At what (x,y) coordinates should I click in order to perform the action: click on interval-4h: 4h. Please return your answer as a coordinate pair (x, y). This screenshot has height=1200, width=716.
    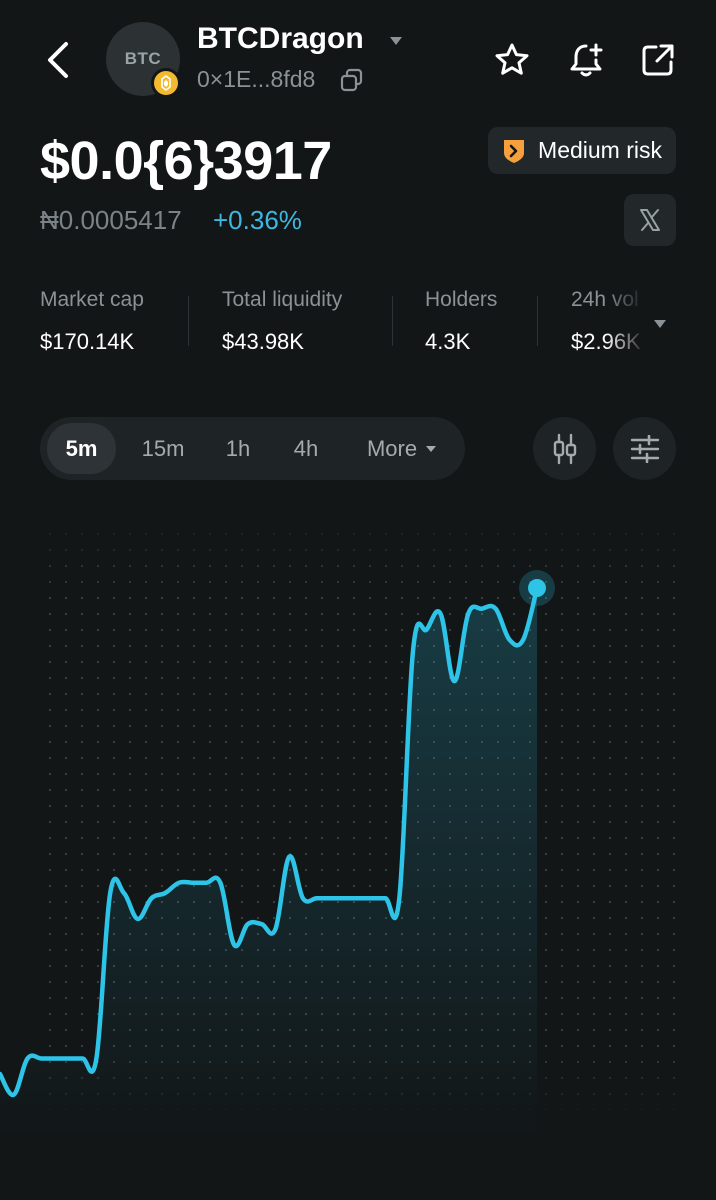
    Looking at the image, I should click on (306, 448).